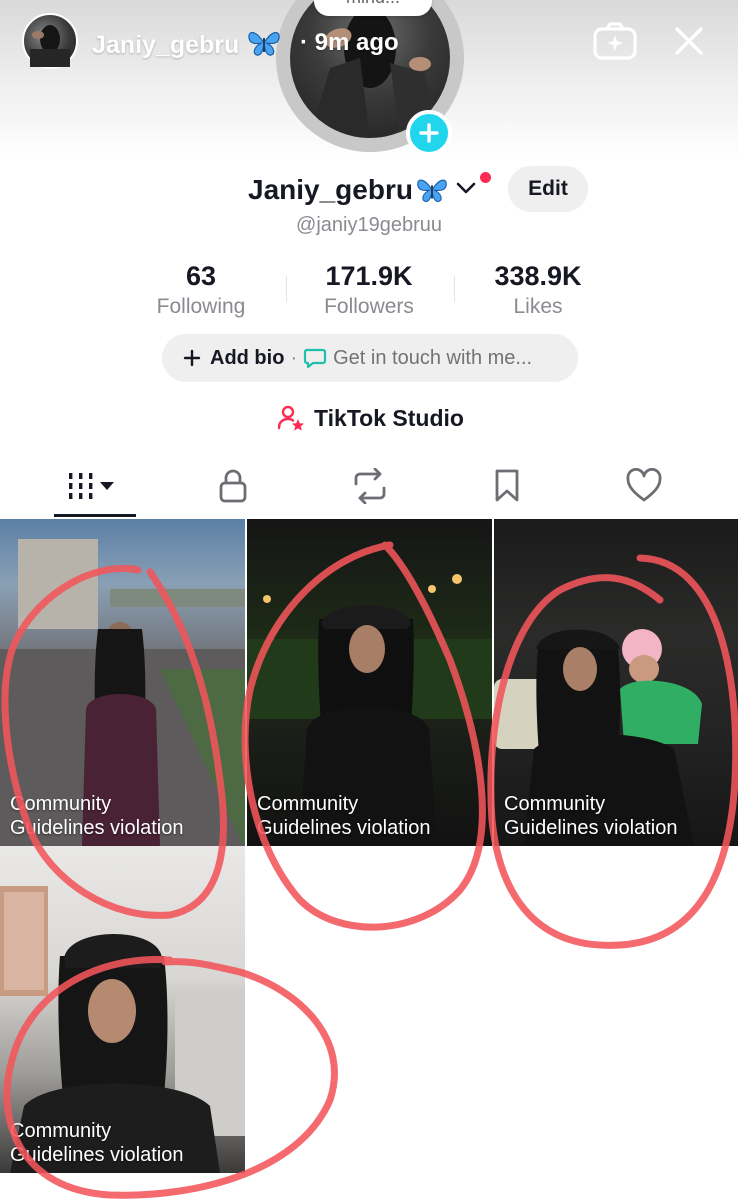  What do you see at coordinates (369, 306) in the screenshot?
I see `stat-followers-label: Followers` at bounding box center [369, 306].